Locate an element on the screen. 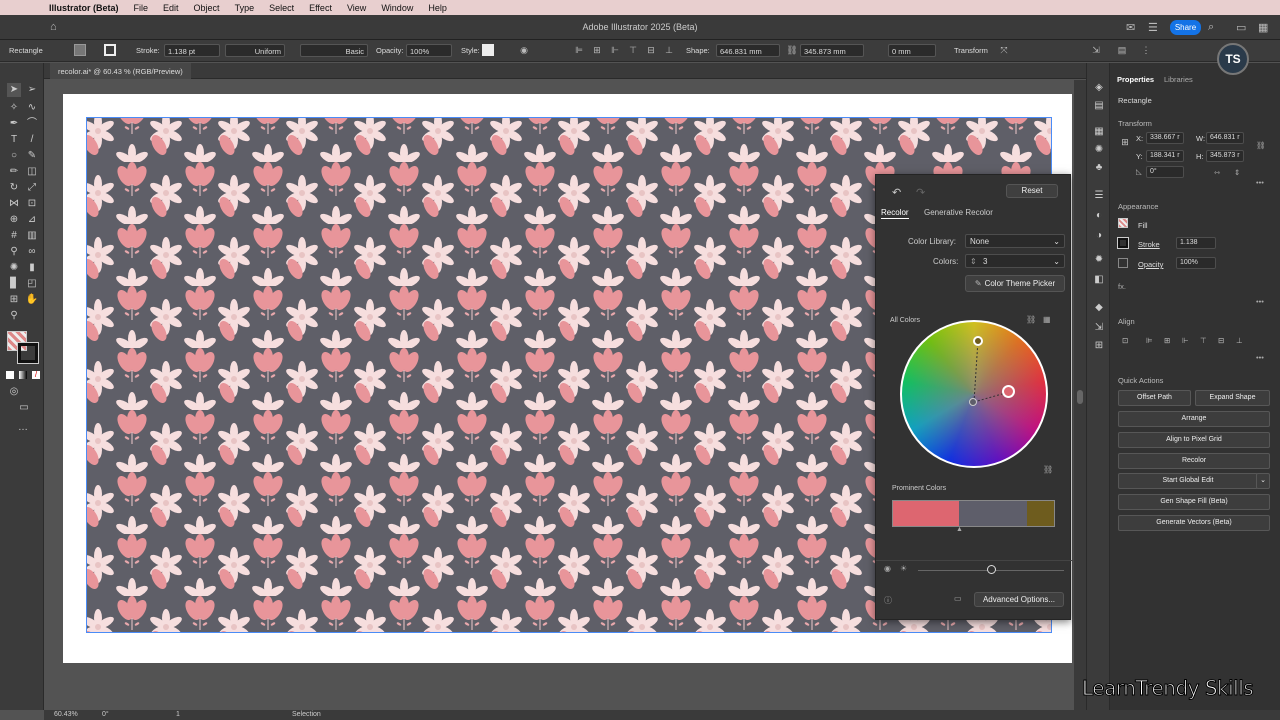 This screenshot has height=720, width=1280. menu-item-select: Select is located at coordinates (281, 8).